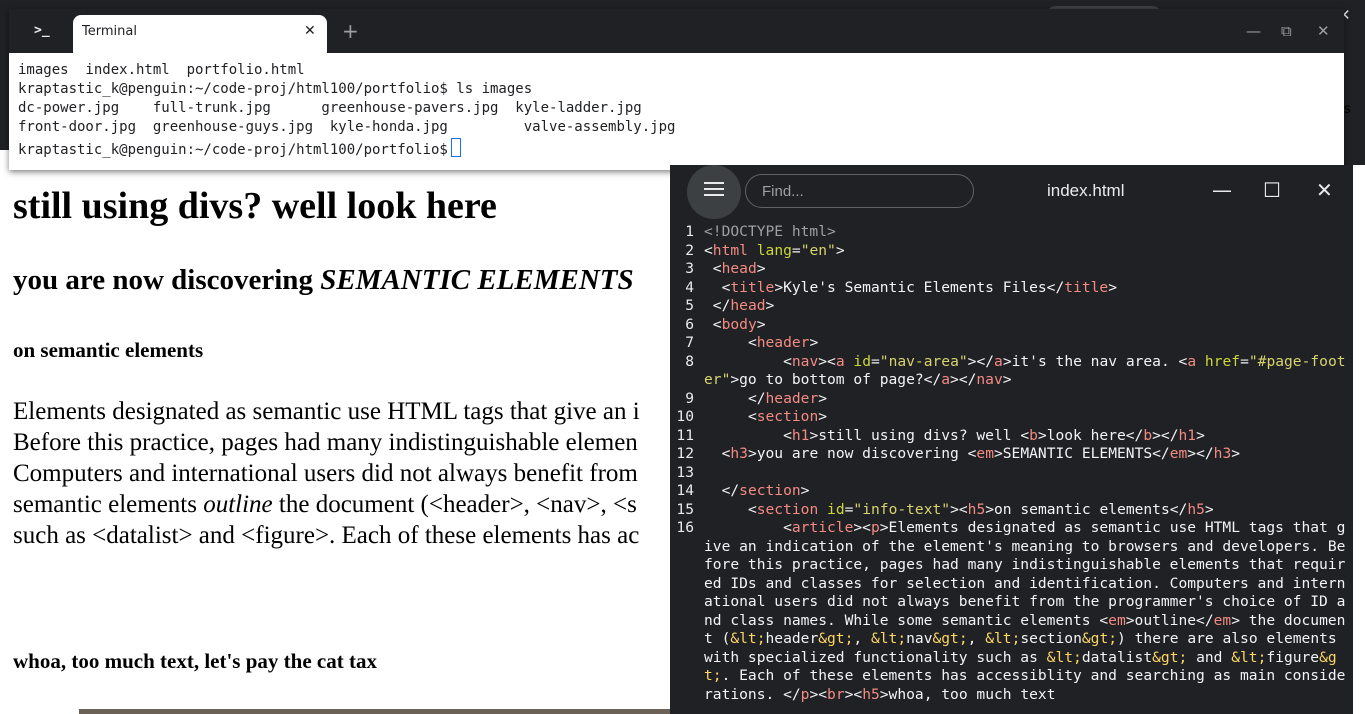 This screenshot has height=714, width=1365. I want to click on window-close-icon: ✕, so click(1323, 31).